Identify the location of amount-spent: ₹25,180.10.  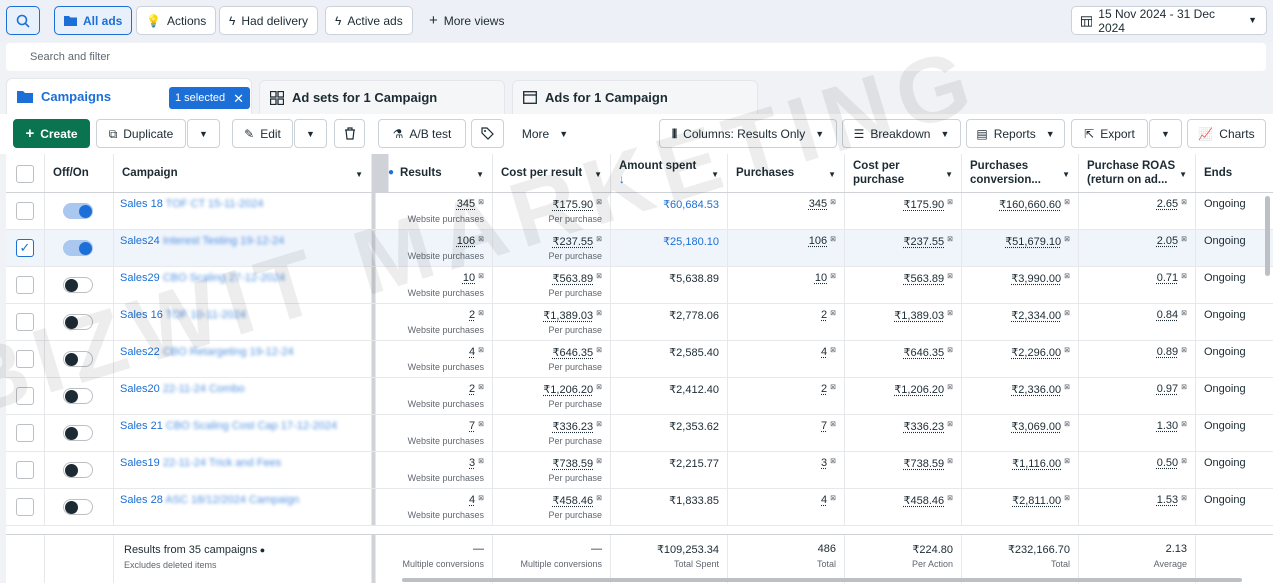
(691, 241).